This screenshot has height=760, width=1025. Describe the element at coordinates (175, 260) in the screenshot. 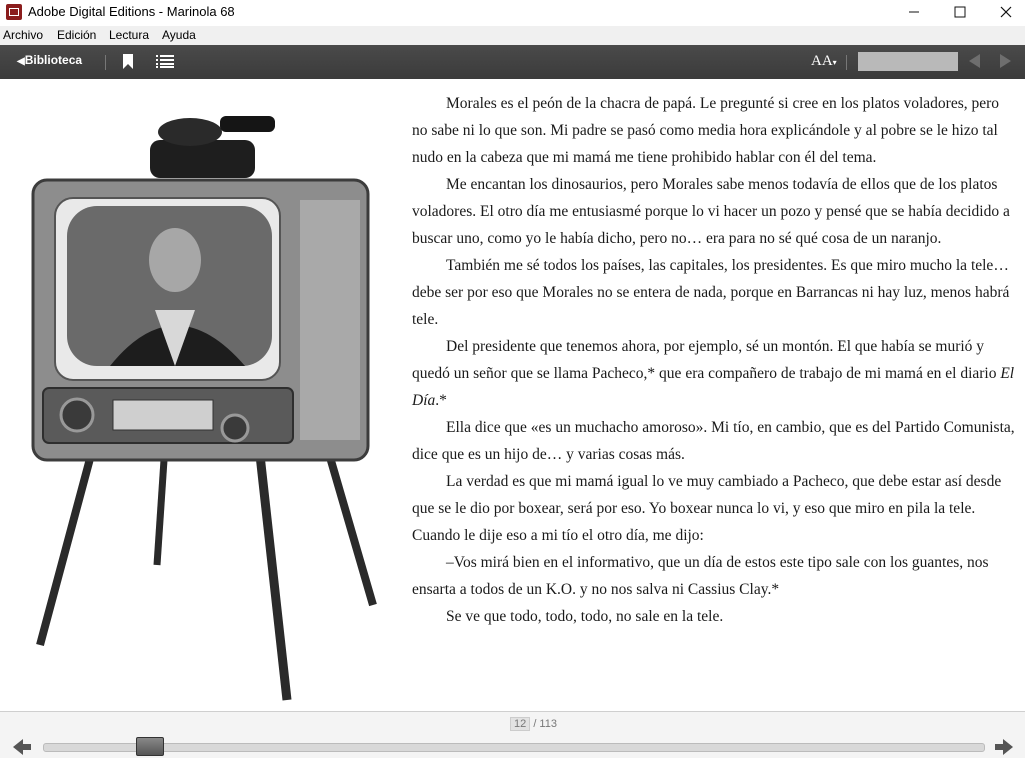

I see `tv-person-head` at that location.